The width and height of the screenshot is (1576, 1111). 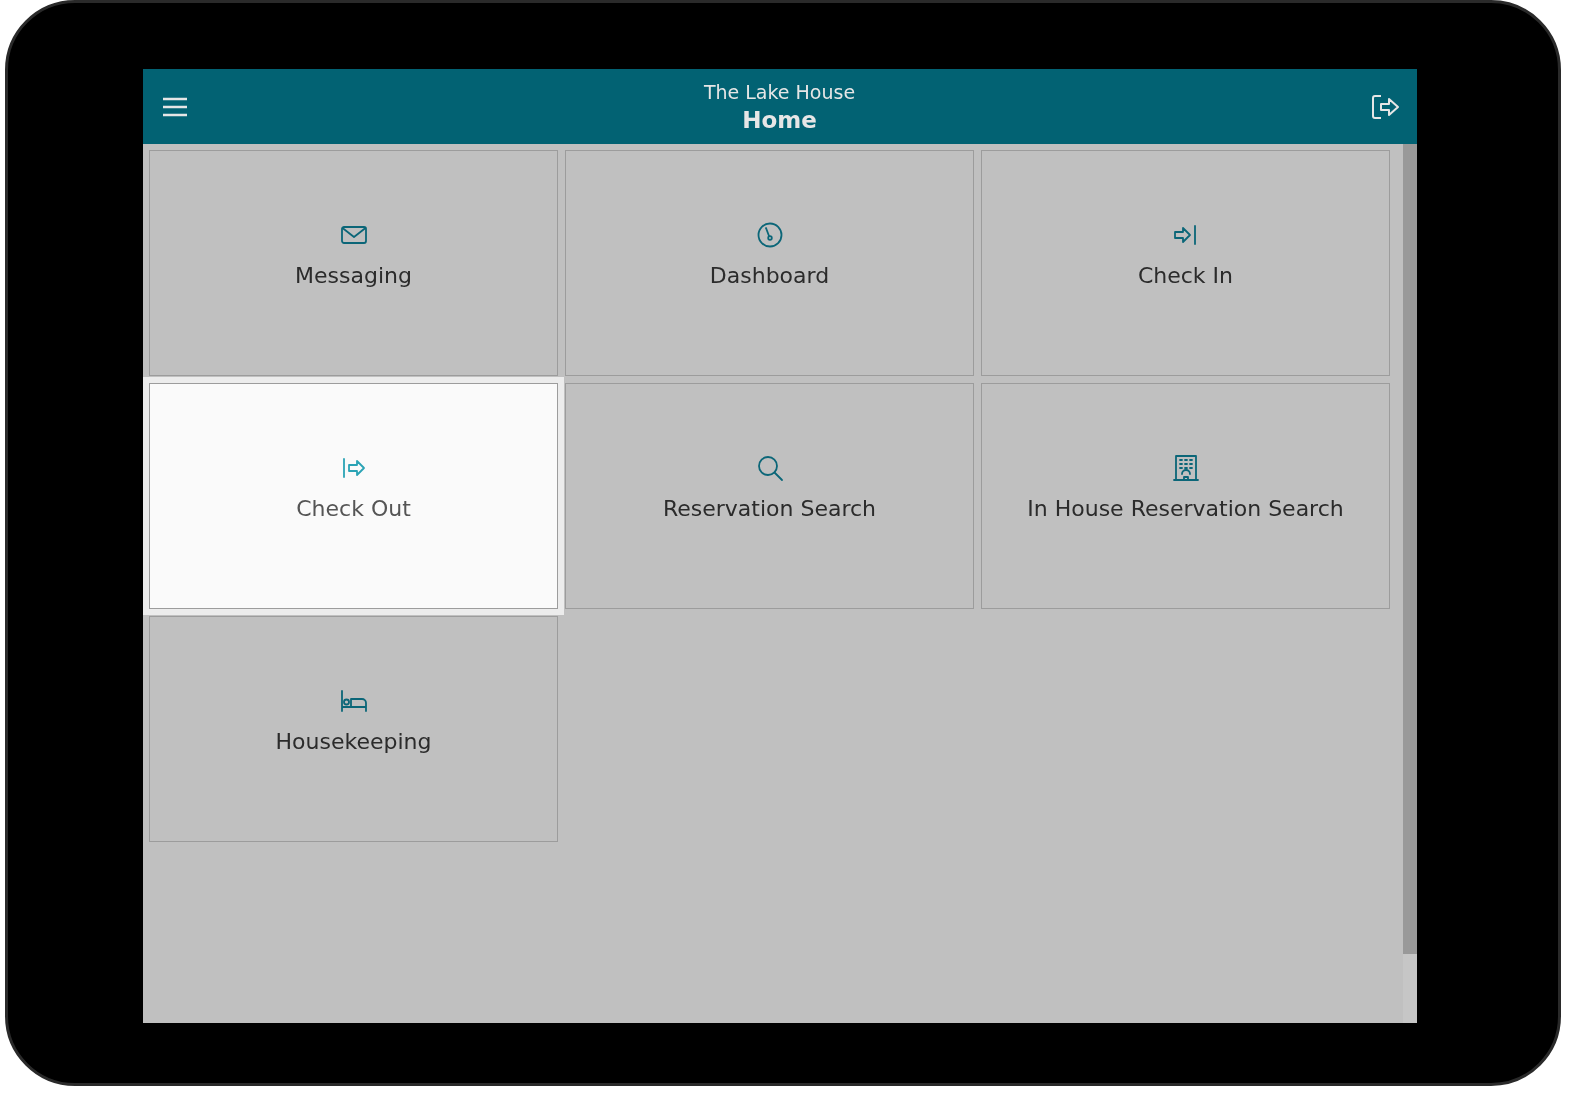 I want to click on logout-icon, so click(x=1386, y=106).